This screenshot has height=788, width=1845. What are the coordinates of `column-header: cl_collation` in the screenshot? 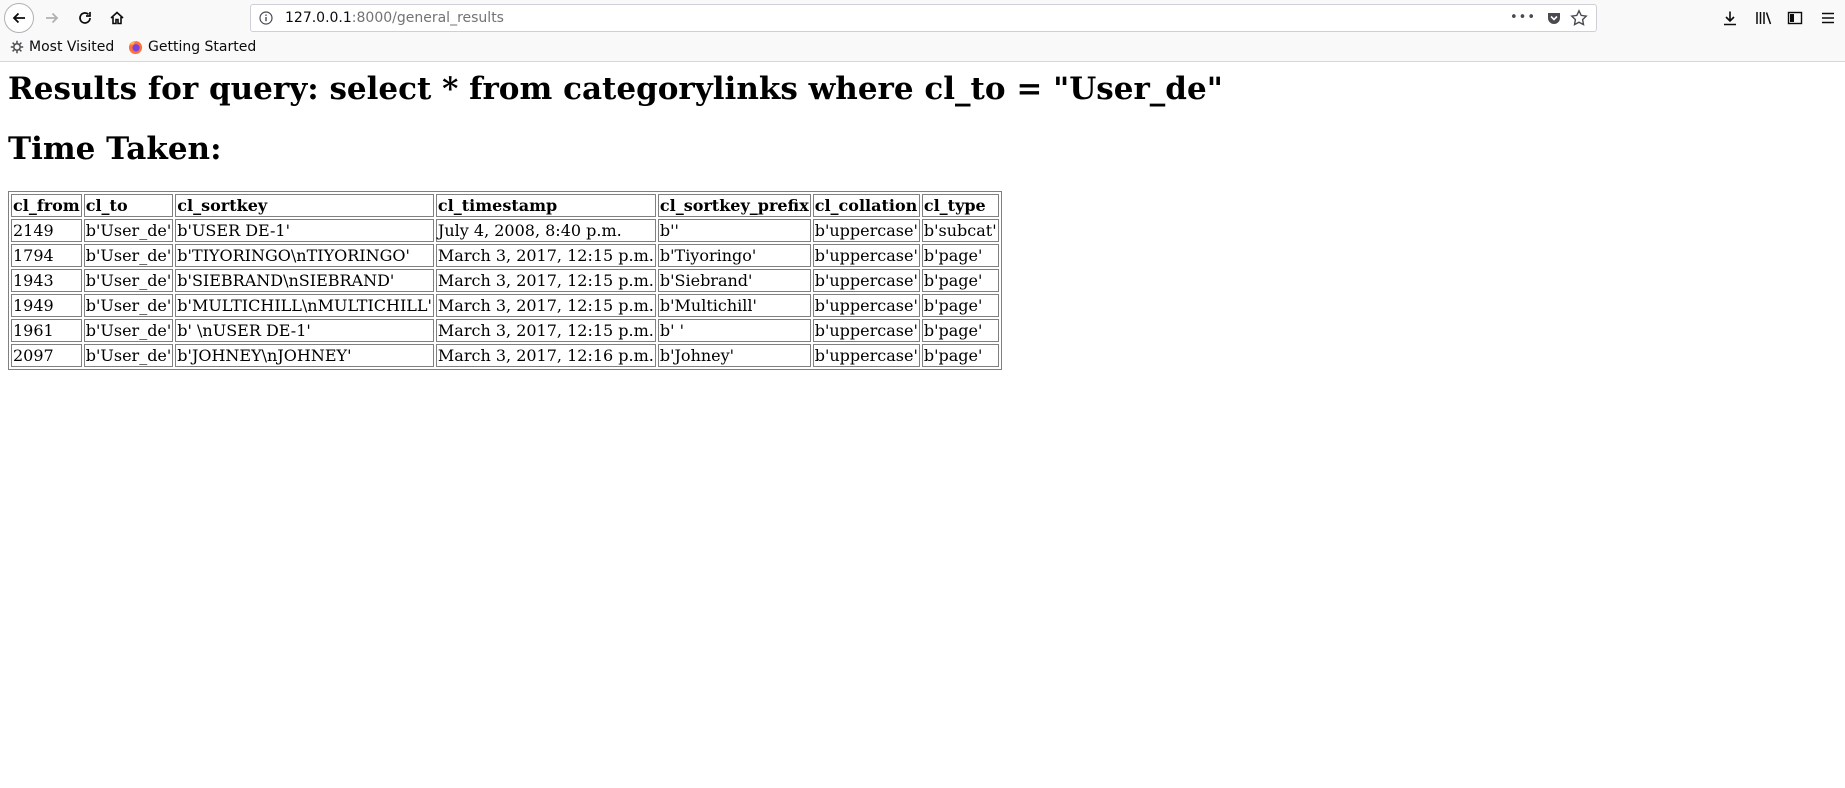 It's located at (866, 205).